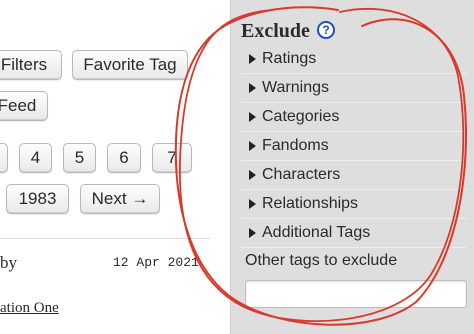  What do you see at coordinates (79, 158) in the screenshot?
I see `page-button-5: 5` at bounding box center [79, 158].